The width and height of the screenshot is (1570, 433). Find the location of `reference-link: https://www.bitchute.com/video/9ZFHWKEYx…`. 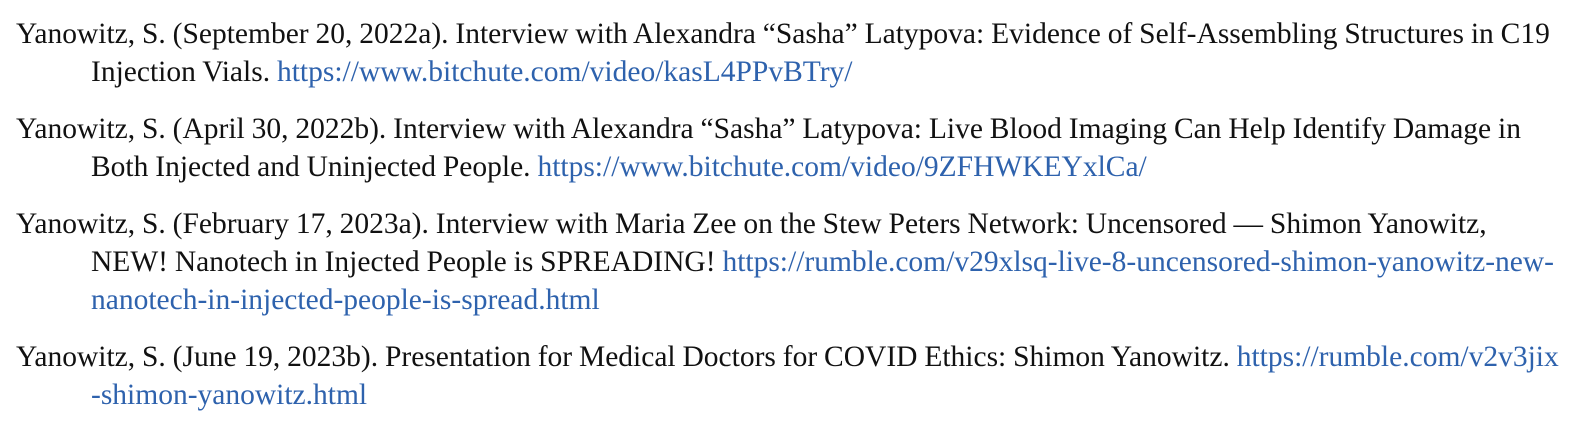

reference-link: https://www.bitchute.com/video/9ZFHWKEYx… is located at coordinates (841, 167).